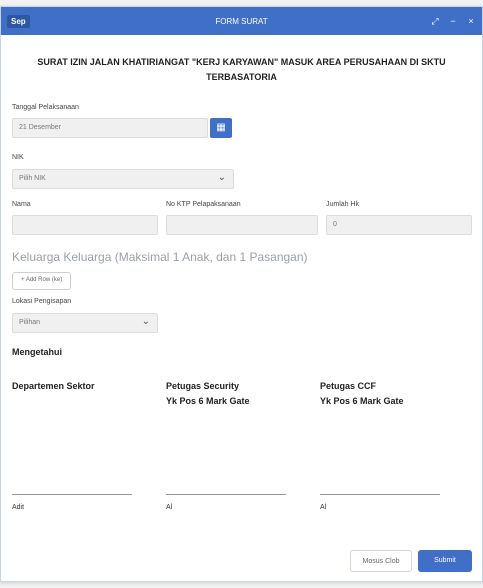 The image size is (483, 588). I want to click on sig-col-2-title: Petugas Security, so click(203, 386).